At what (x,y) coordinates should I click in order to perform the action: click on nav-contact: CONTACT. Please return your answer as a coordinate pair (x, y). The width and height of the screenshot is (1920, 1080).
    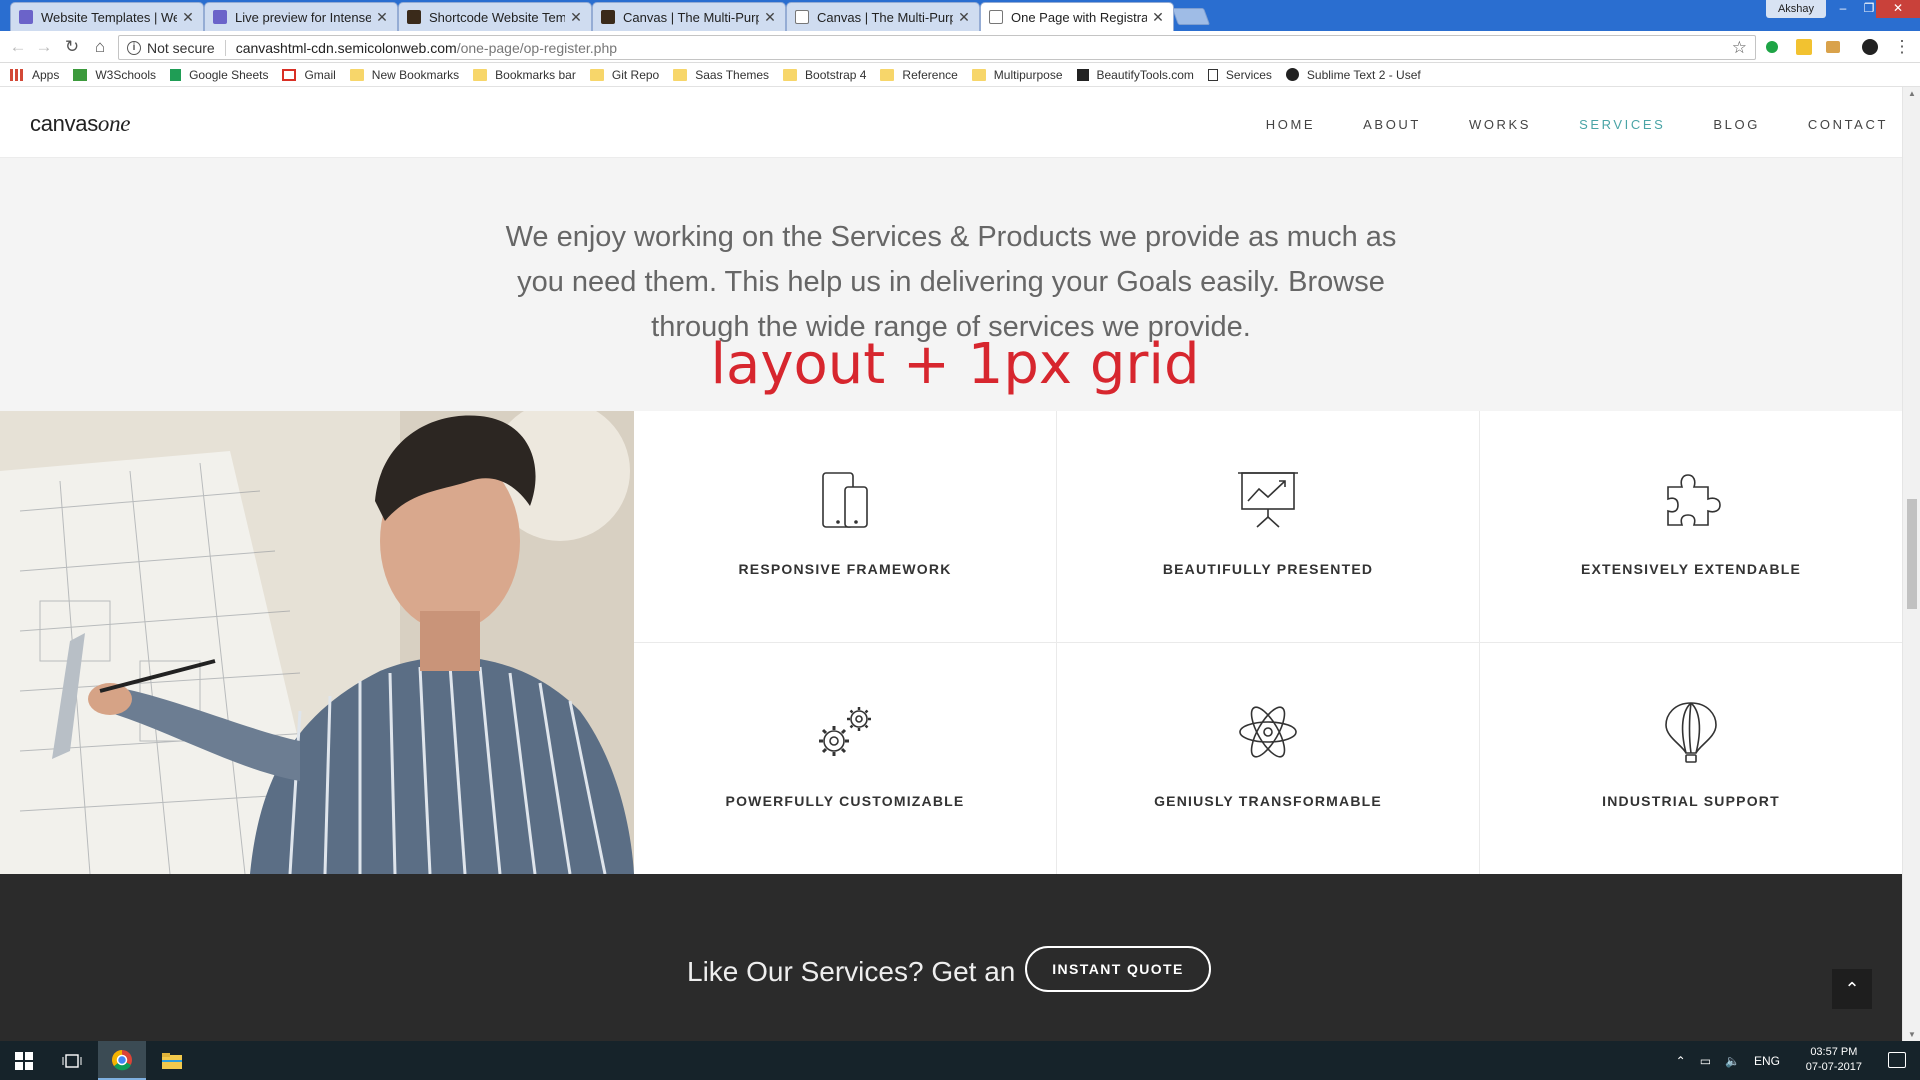
    Looking at the image, I should click on (1848, 124).